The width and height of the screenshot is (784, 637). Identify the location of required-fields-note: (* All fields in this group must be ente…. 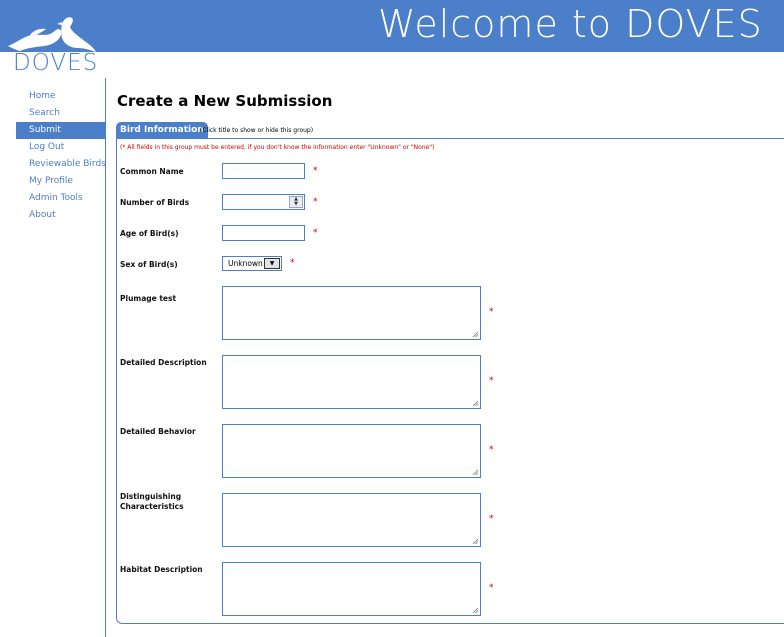
(277, 147).